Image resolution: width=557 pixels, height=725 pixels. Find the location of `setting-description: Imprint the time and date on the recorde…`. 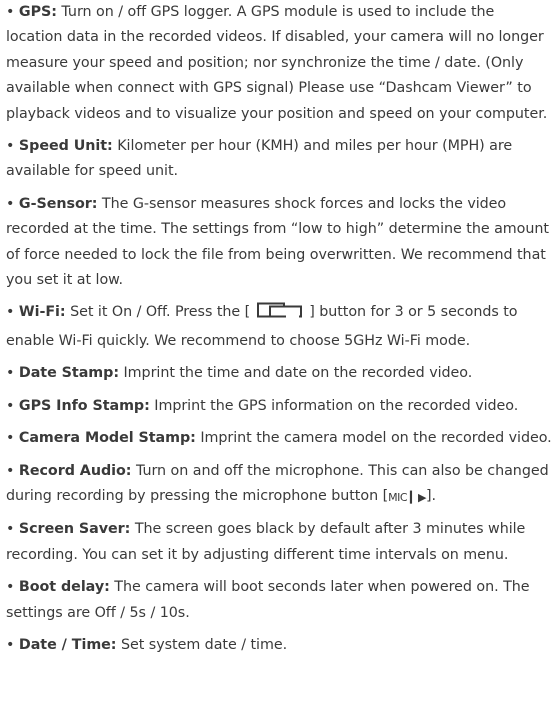

setting-description: Imprint the time and date on the recorde… is located at coordinates (298, 373).